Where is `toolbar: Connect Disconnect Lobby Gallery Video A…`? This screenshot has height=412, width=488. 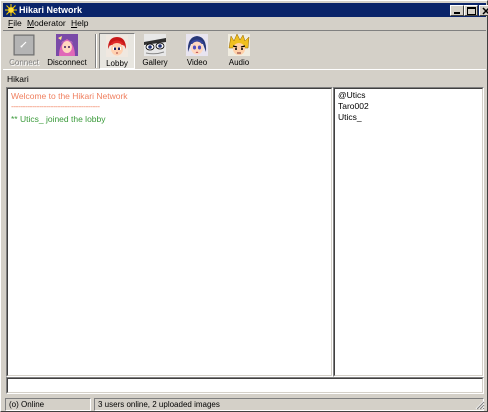
toolbar: Connect Disconnect Lobby Gallery Video A… is located at coordinates (244, 50).